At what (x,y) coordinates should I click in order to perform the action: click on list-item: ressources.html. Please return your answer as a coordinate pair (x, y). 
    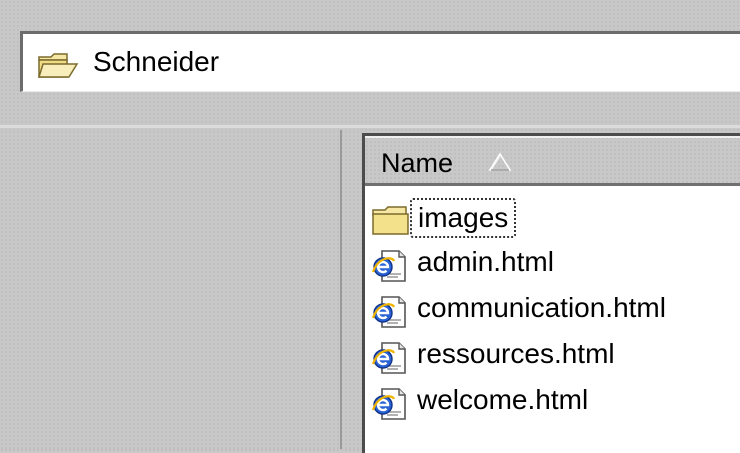
    Looking at the image, I should click on (552, 357).